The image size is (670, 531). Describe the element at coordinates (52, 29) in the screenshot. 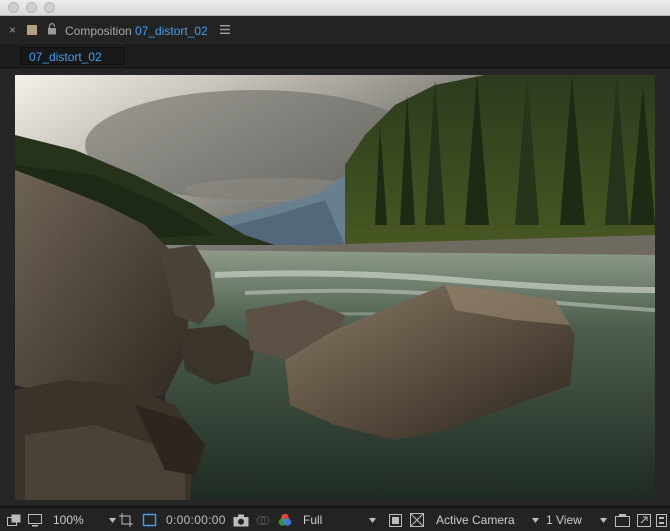

I see `lock-icon` at that location.